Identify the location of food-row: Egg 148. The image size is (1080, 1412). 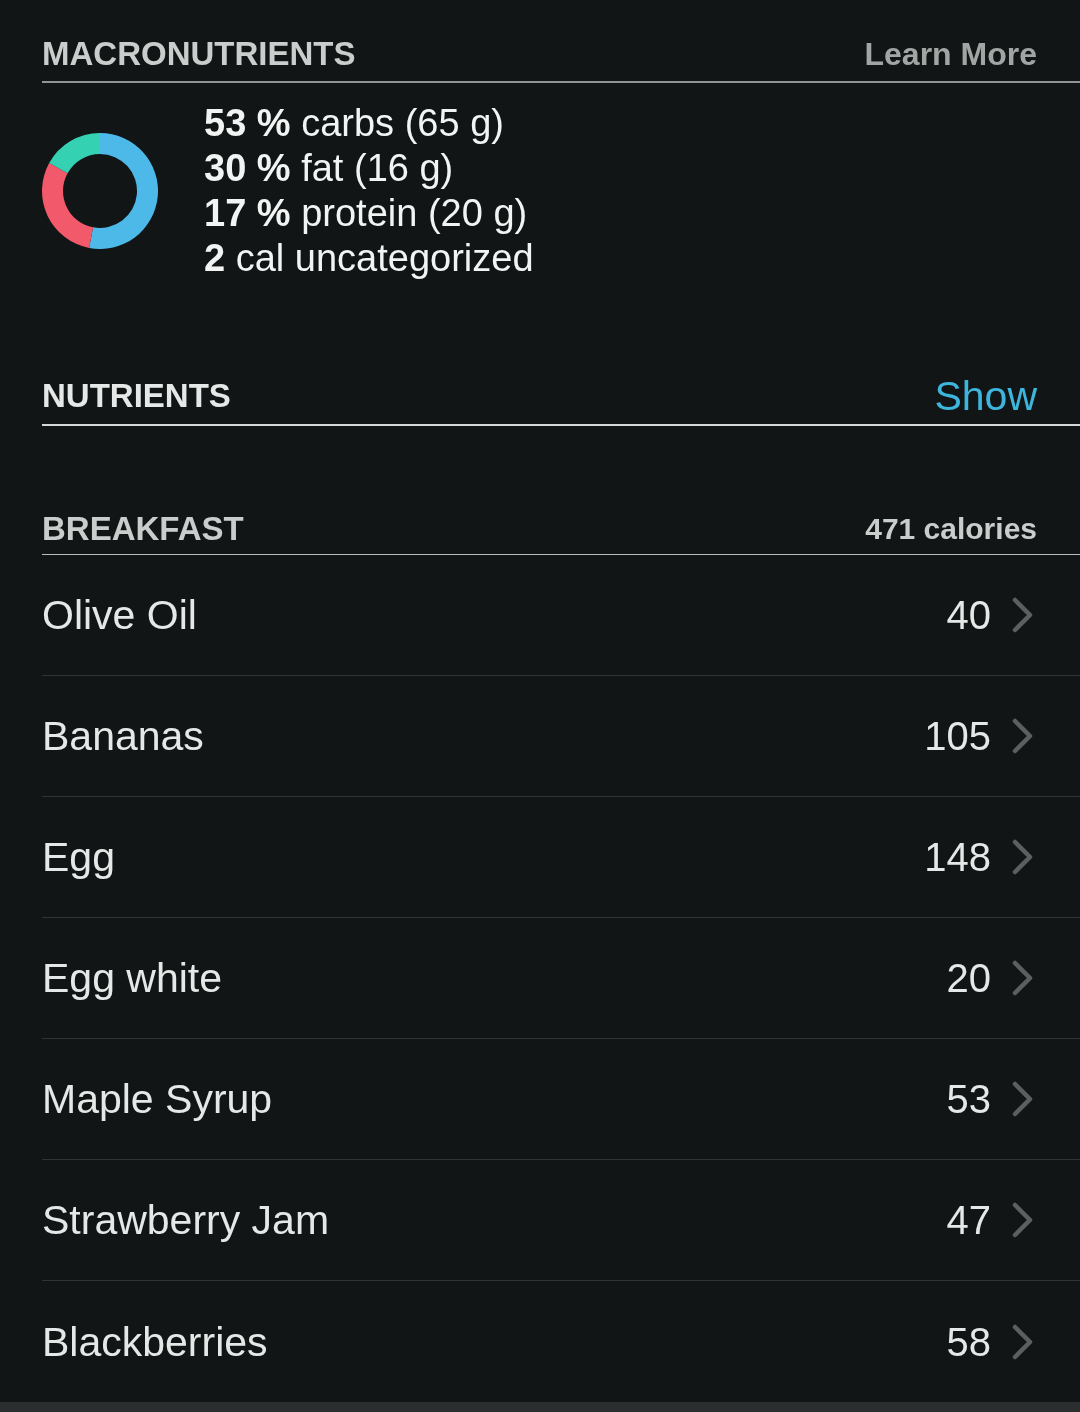
(561, 857).